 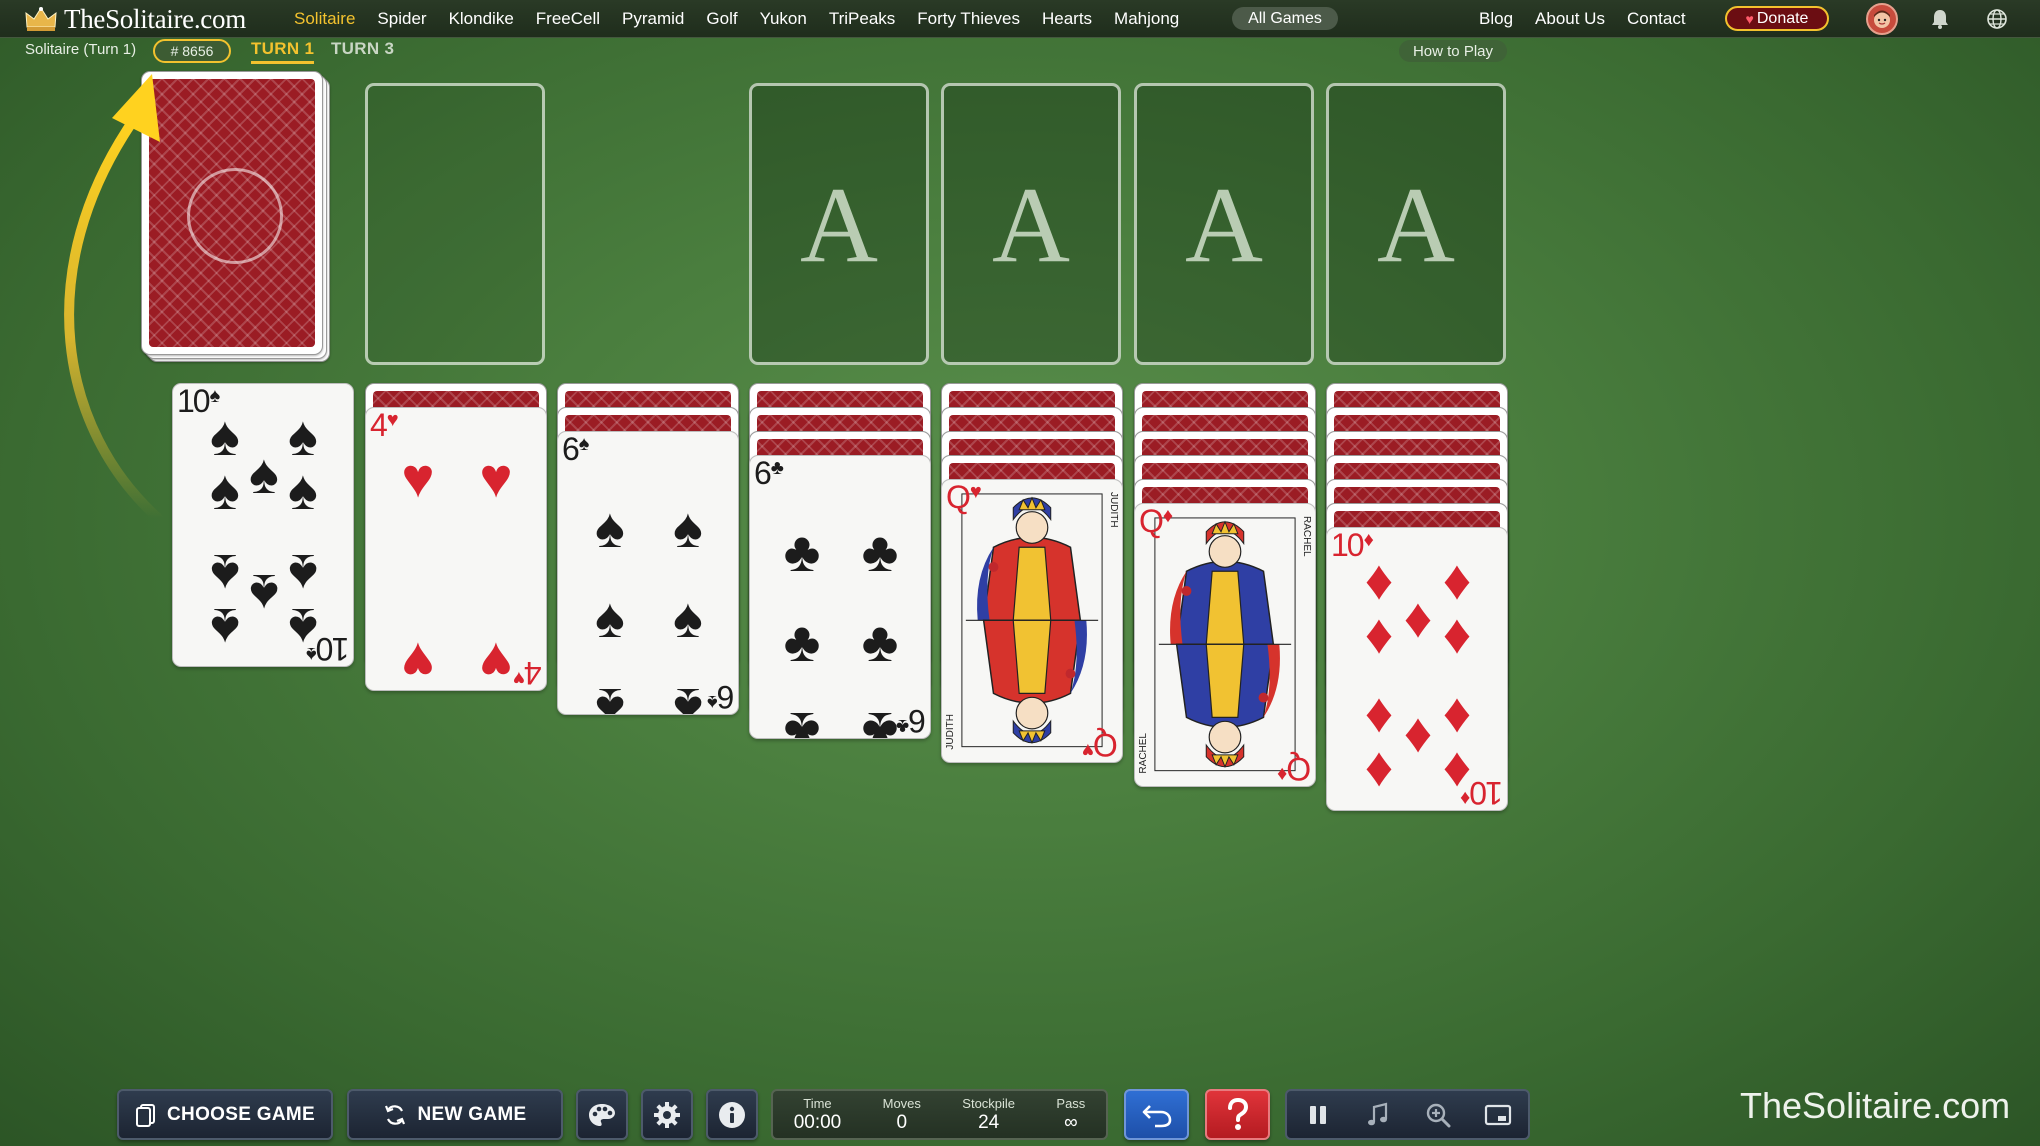 I want to click on nav-solitaire: Solitaire, so click(x=324, y=19).